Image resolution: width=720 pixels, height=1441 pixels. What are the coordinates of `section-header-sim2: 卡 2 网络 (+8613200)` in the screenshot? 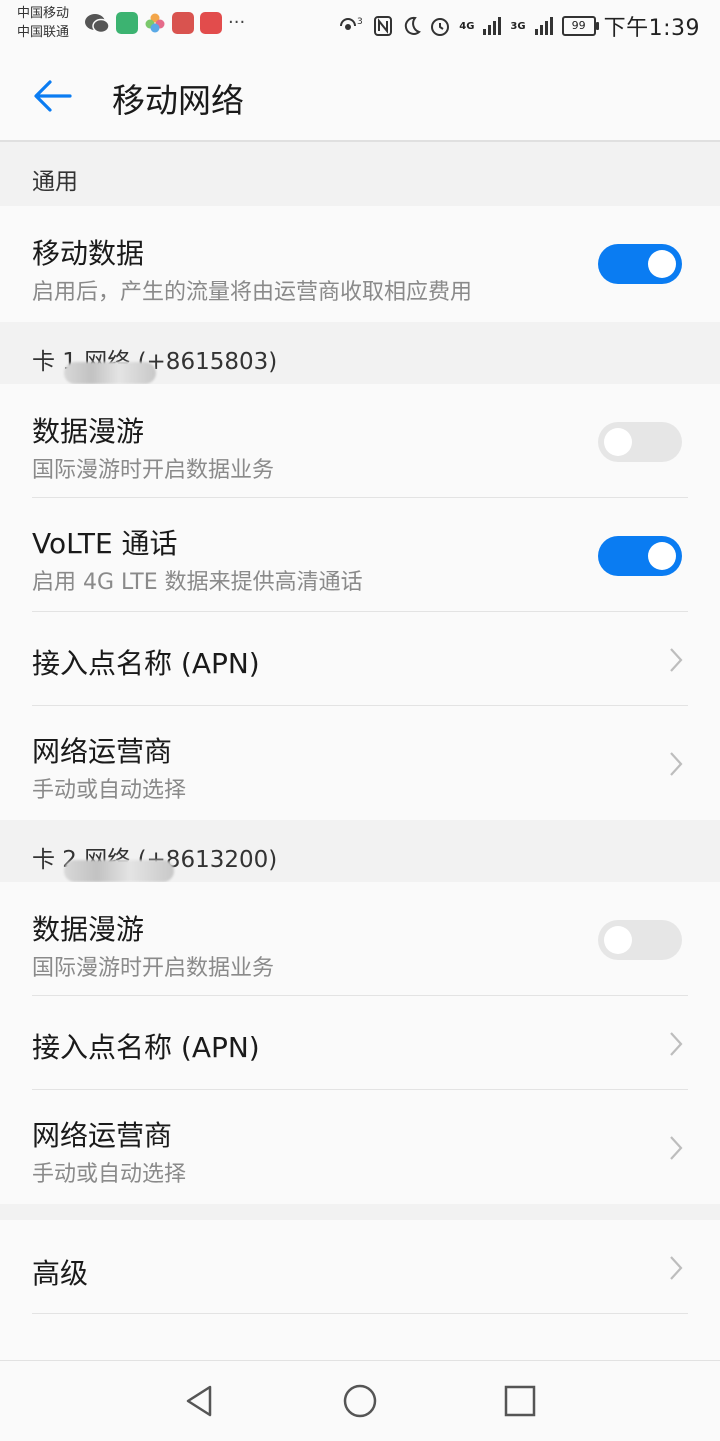 It's located at (360, 851).